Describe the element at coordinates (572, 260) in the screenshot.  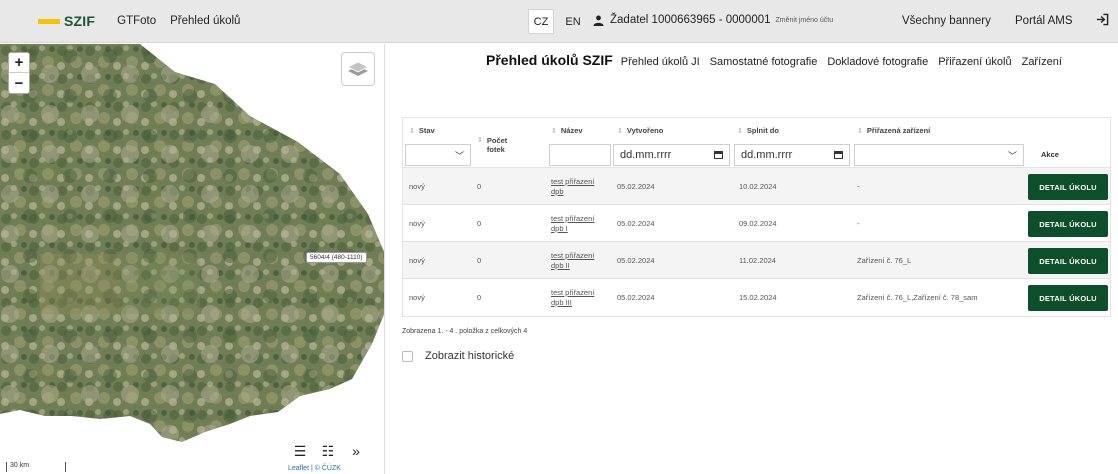
I see `cell-nazev: test přiřazení dpb II` at that location.